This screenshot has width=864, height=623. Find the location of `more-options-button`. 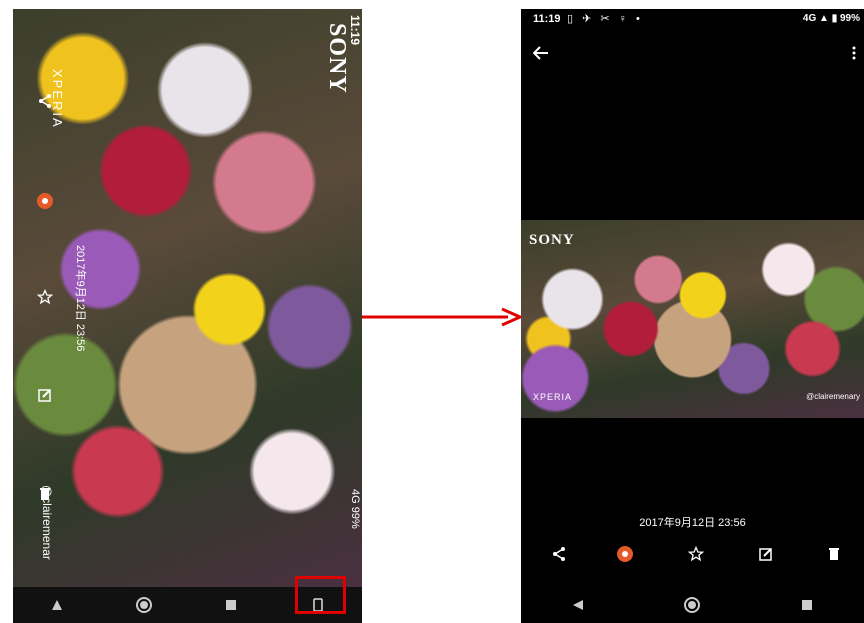

more-options-button is located at coordinates (854, 53).